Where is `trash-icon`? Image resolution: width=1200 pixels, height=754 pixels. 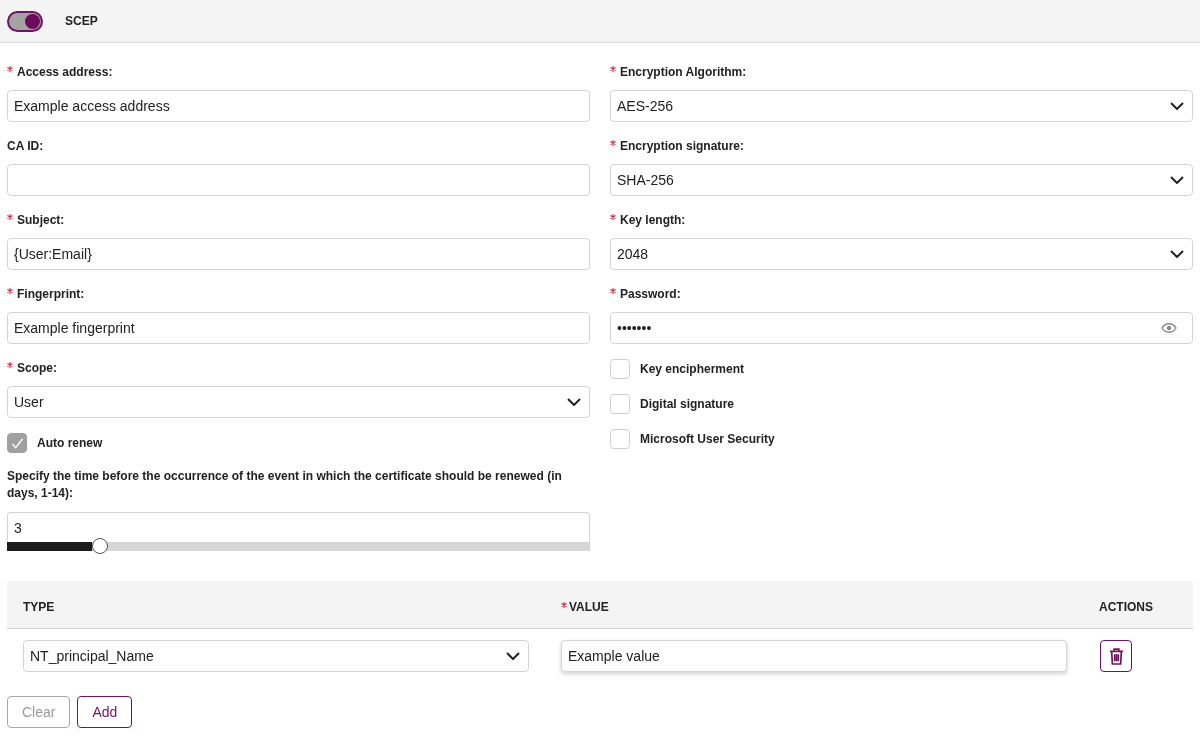
trash-icon is located at coordinates (1116, 656).